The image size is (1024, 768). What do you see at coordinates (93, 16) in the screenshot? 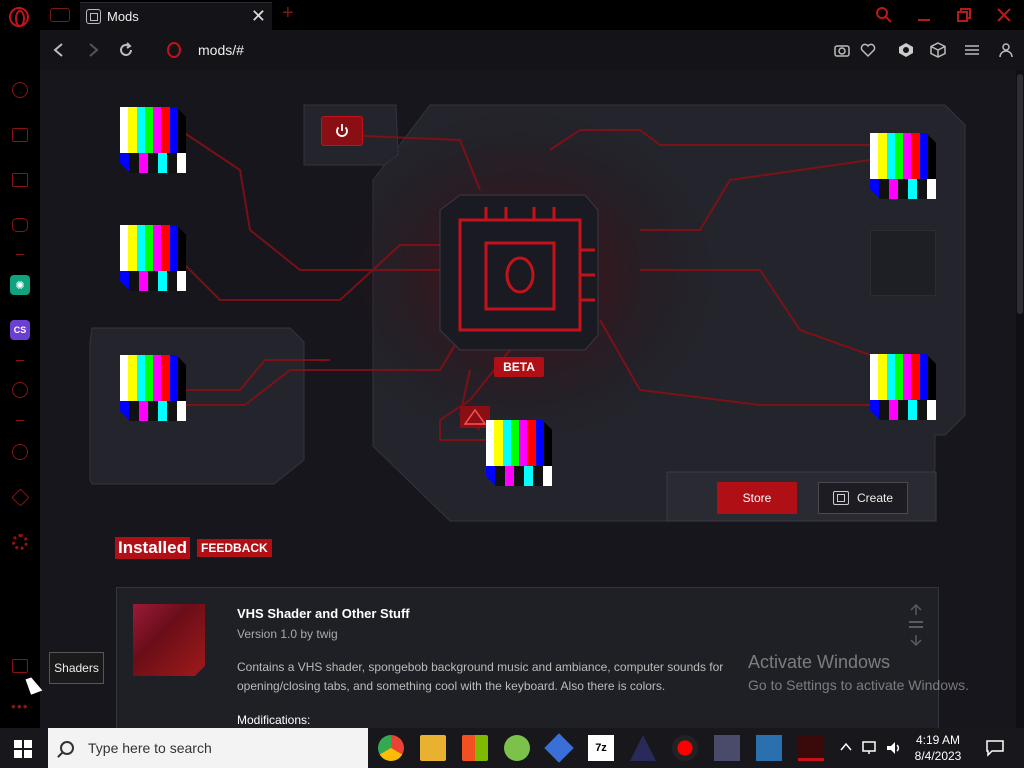
I see `mods-tab-icon` at bounding box center [93, 16].